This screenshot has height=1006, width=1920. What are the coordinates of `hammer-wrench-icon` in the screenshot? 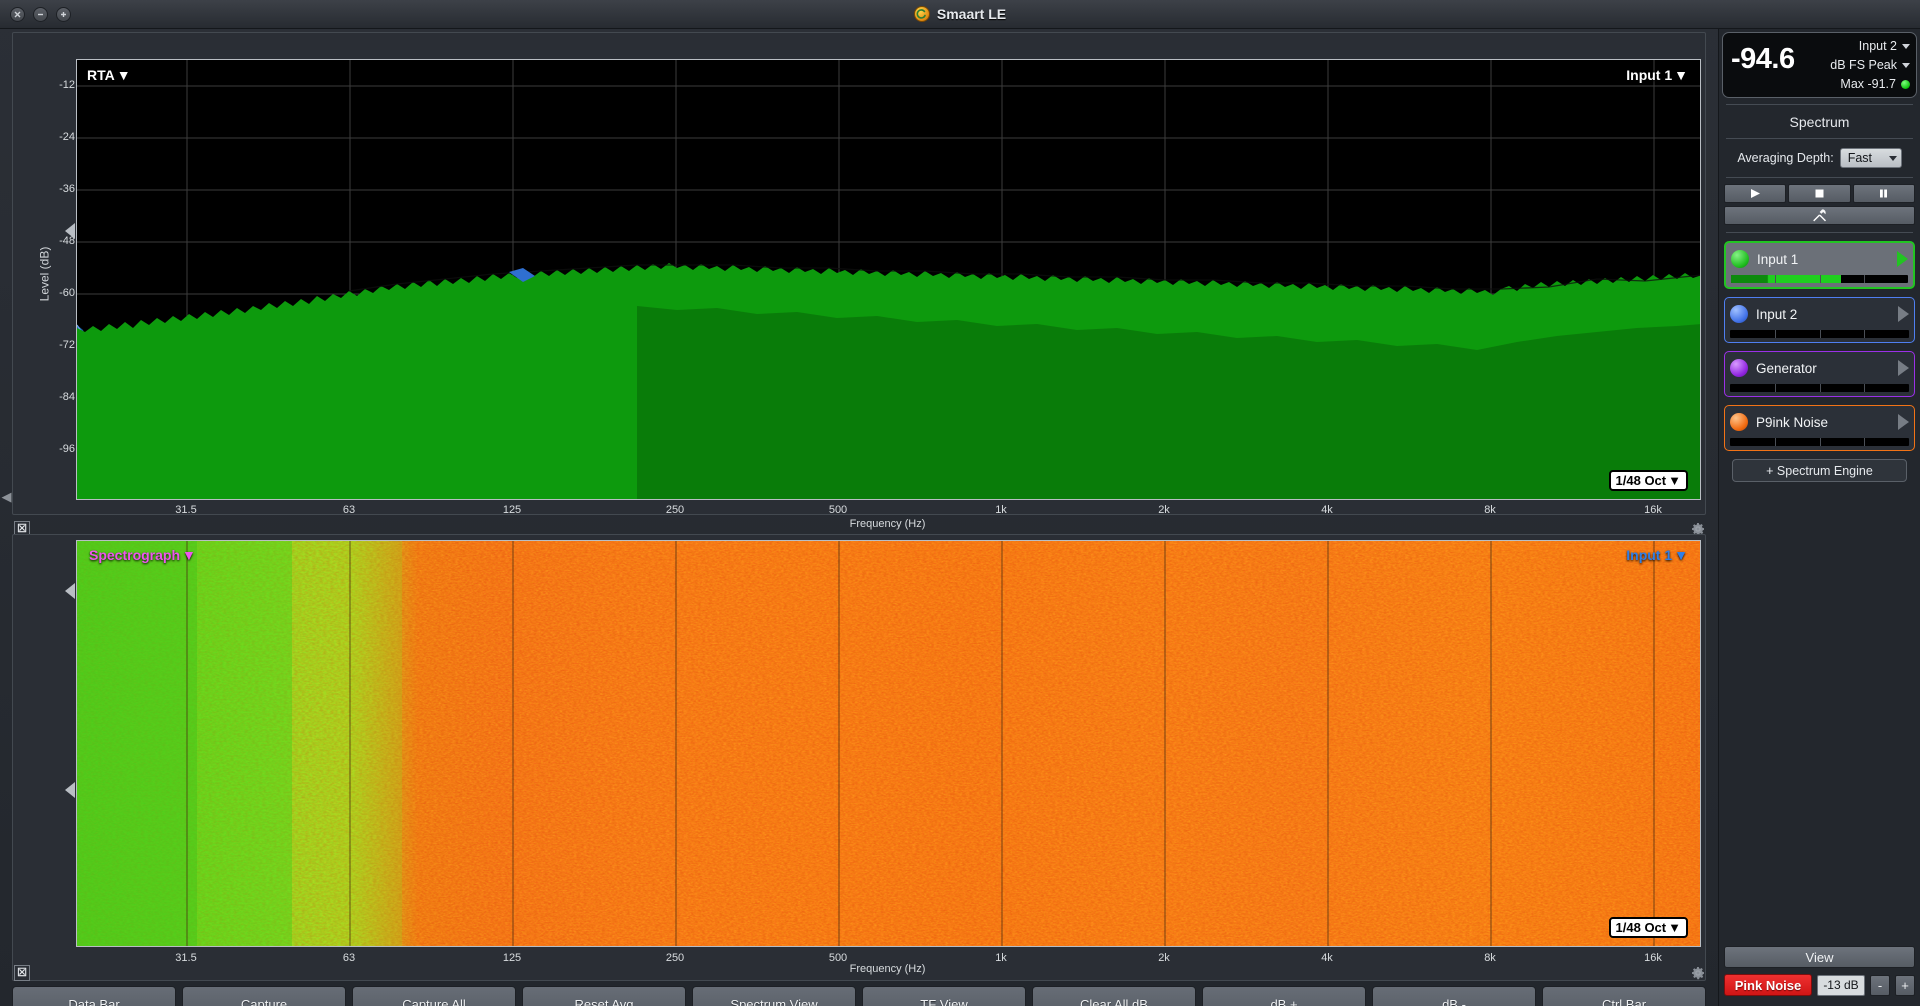 It's located at (1819, 215).